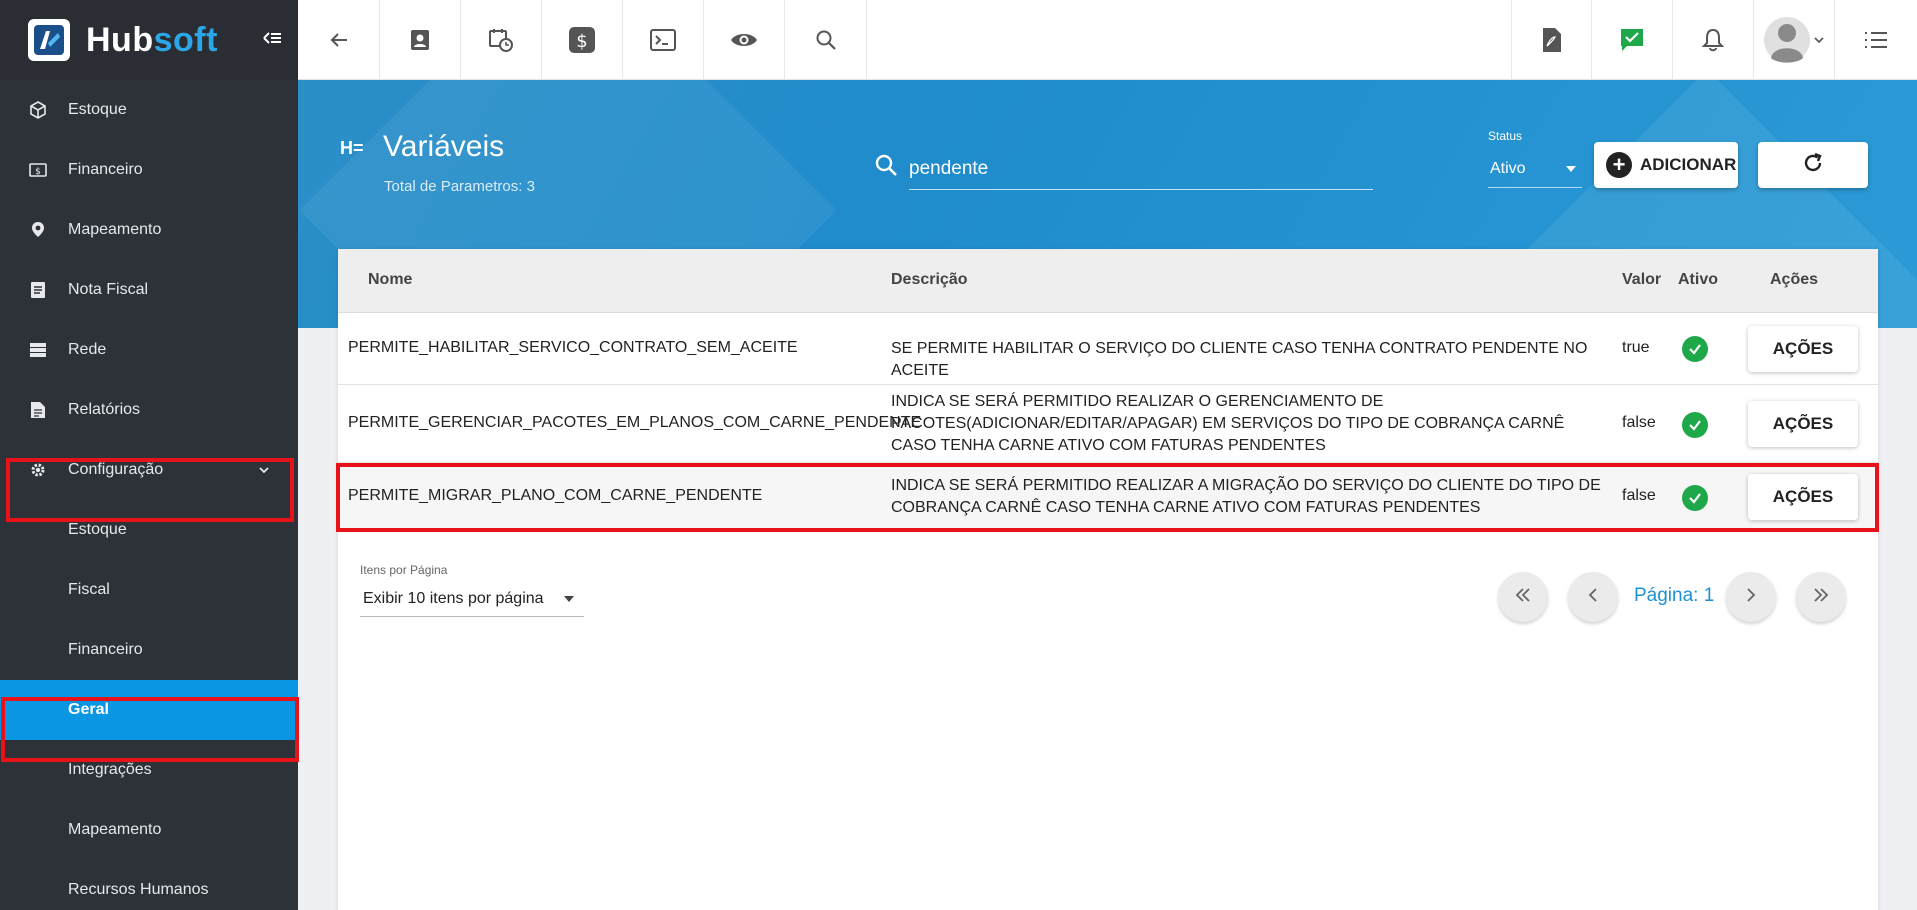 Image resolution: width=1917 pixels, height=910 pixels. I want to click on sidebar-item-mapeamento: Mapeamento, so click(149, 230).